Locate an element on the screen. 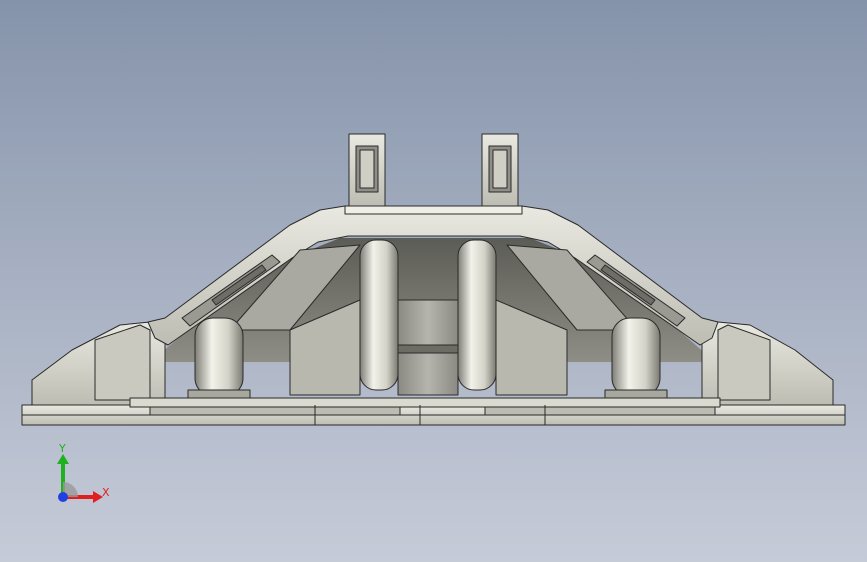  z-axis-dot is located at coordinates (63, 497).